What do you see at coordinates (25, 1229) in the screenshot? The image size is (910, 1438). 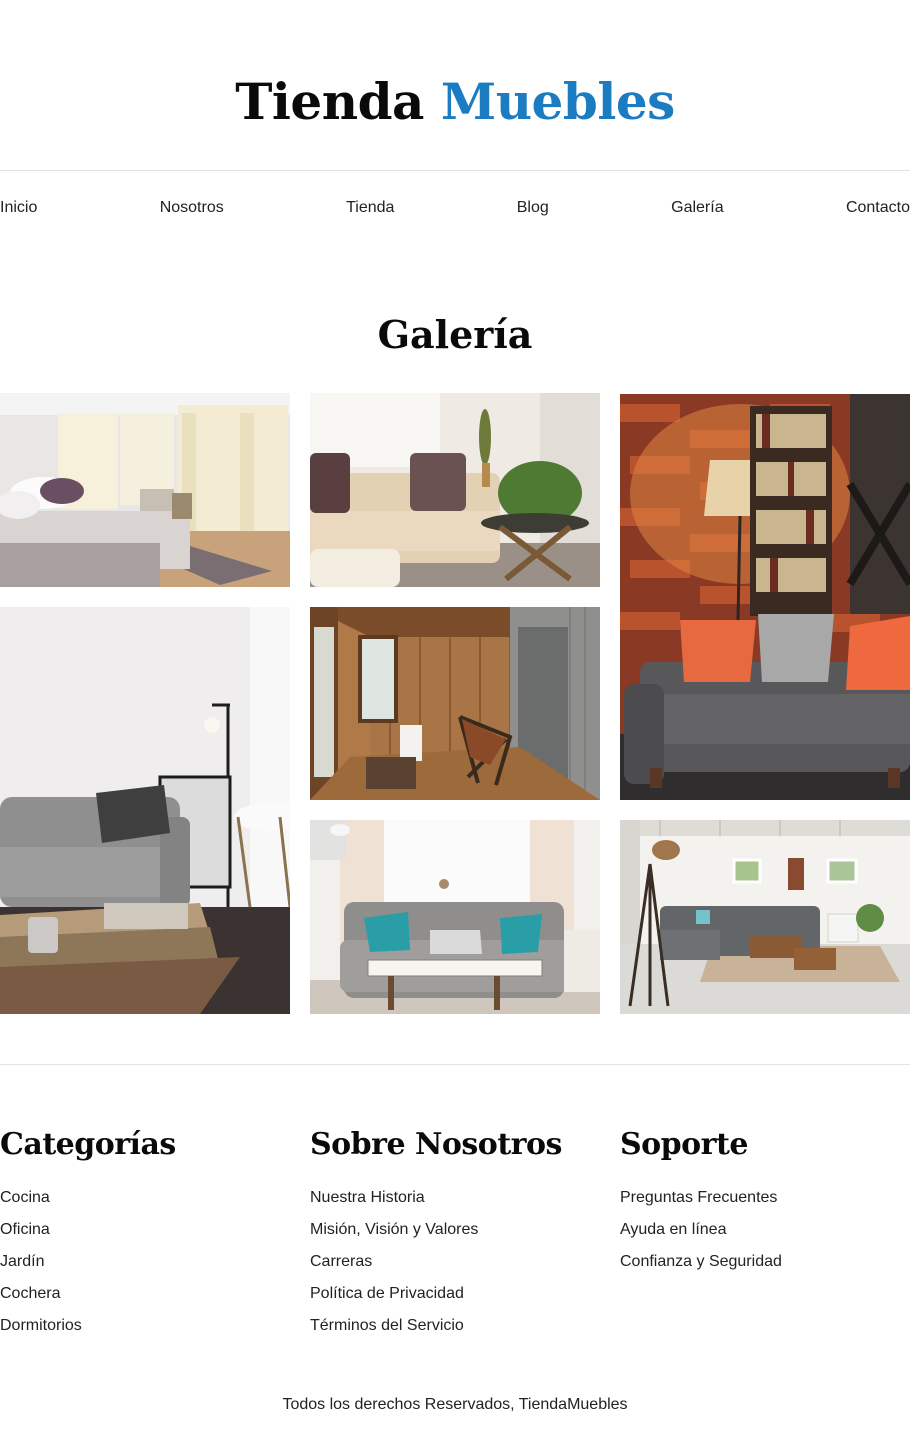 I see `footer-link-oficina: Oficina` at bounding box center [25, 1229].